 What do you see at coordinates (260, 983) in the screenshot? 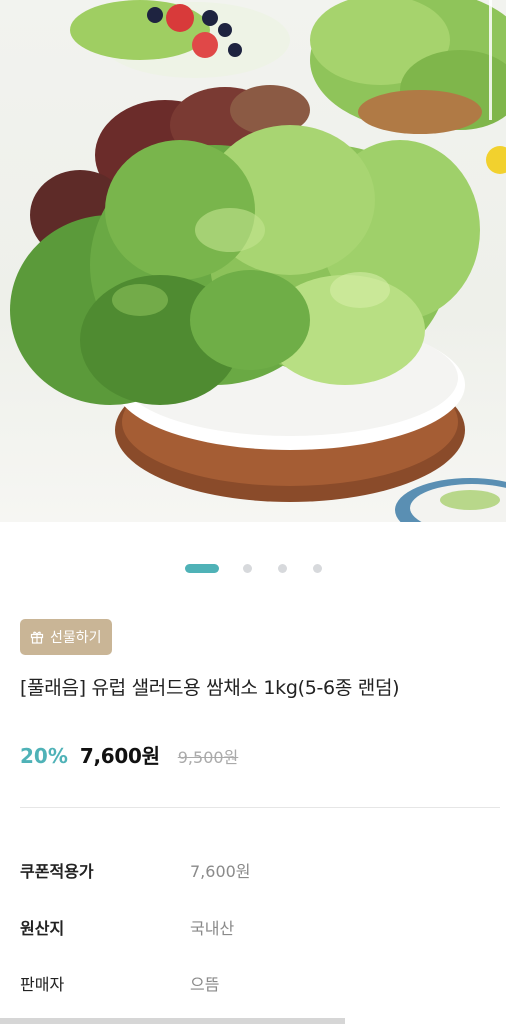
I see `info-row-seller: 판매자 으뜸` at bounding box center [260, 983].